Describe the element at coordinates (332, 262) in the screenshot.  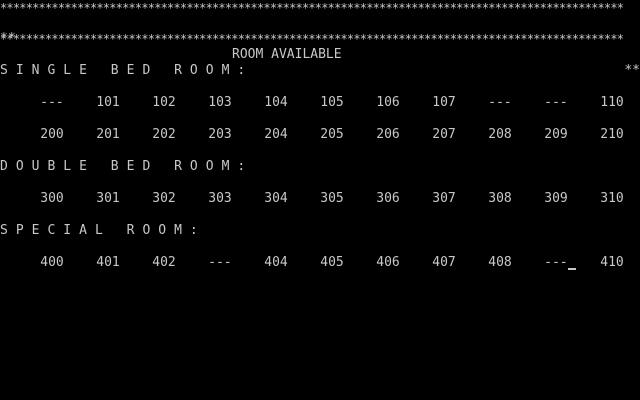
I see `room-cell: 405` at that location.